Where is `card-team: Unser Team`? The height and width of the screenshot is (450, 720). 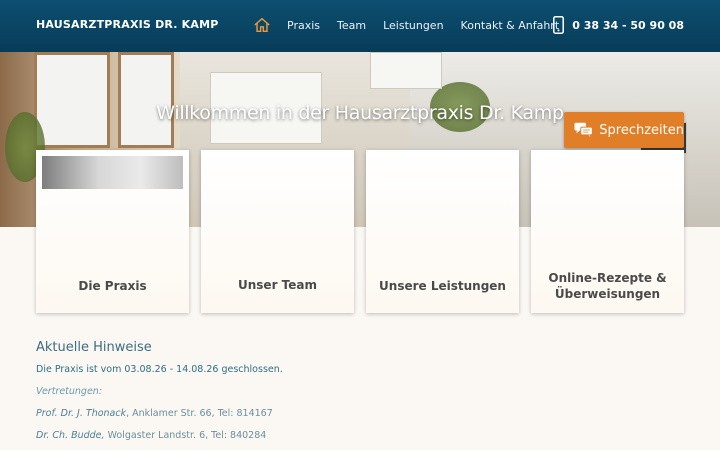 card-team: Unser Team is located at coordinates (277, 231).